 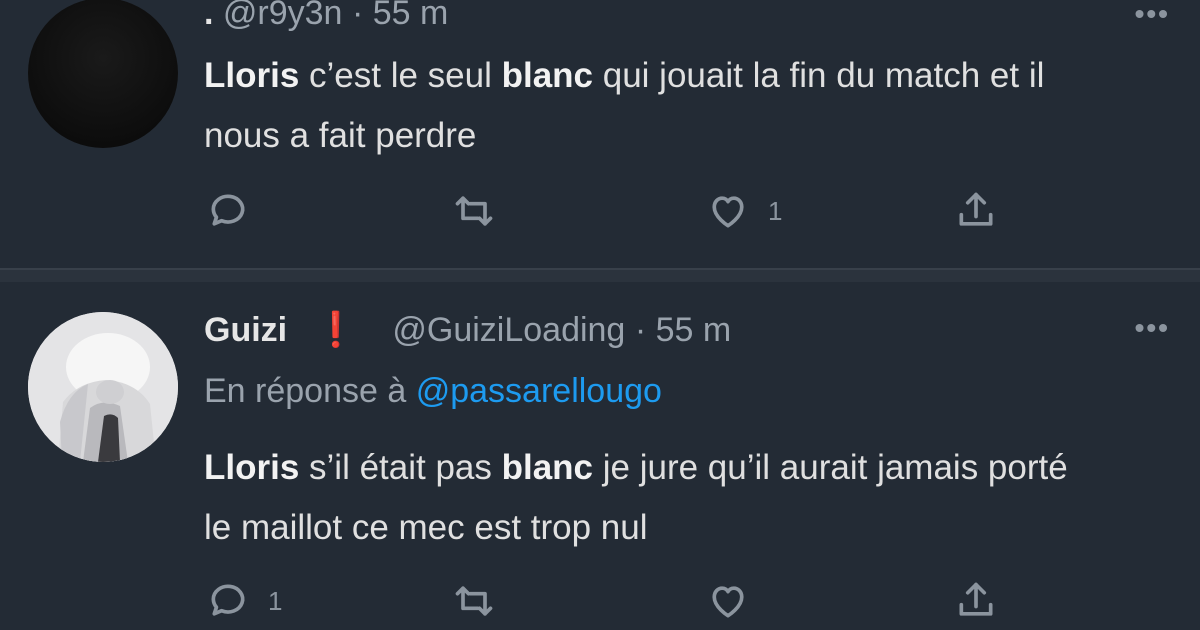 I want to click on like-button: 1, so click(x=744, y=211).